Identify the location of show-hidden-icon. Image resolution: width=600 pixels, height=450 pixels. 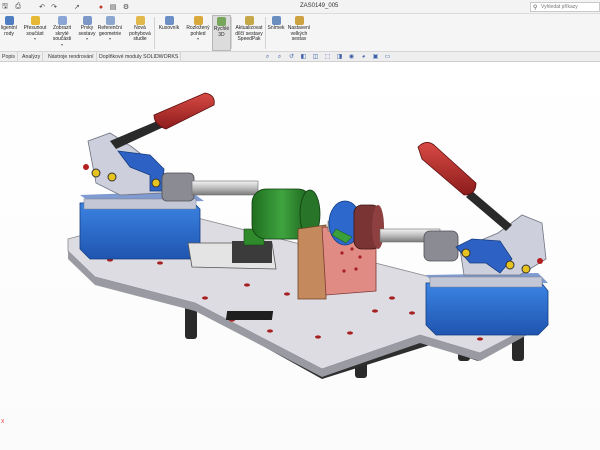
(62, 20).